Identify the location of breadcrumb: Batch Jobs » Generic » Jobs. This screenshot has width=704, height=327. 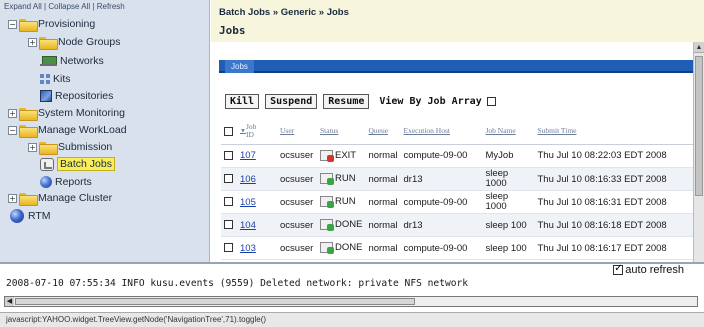
(284, 12).